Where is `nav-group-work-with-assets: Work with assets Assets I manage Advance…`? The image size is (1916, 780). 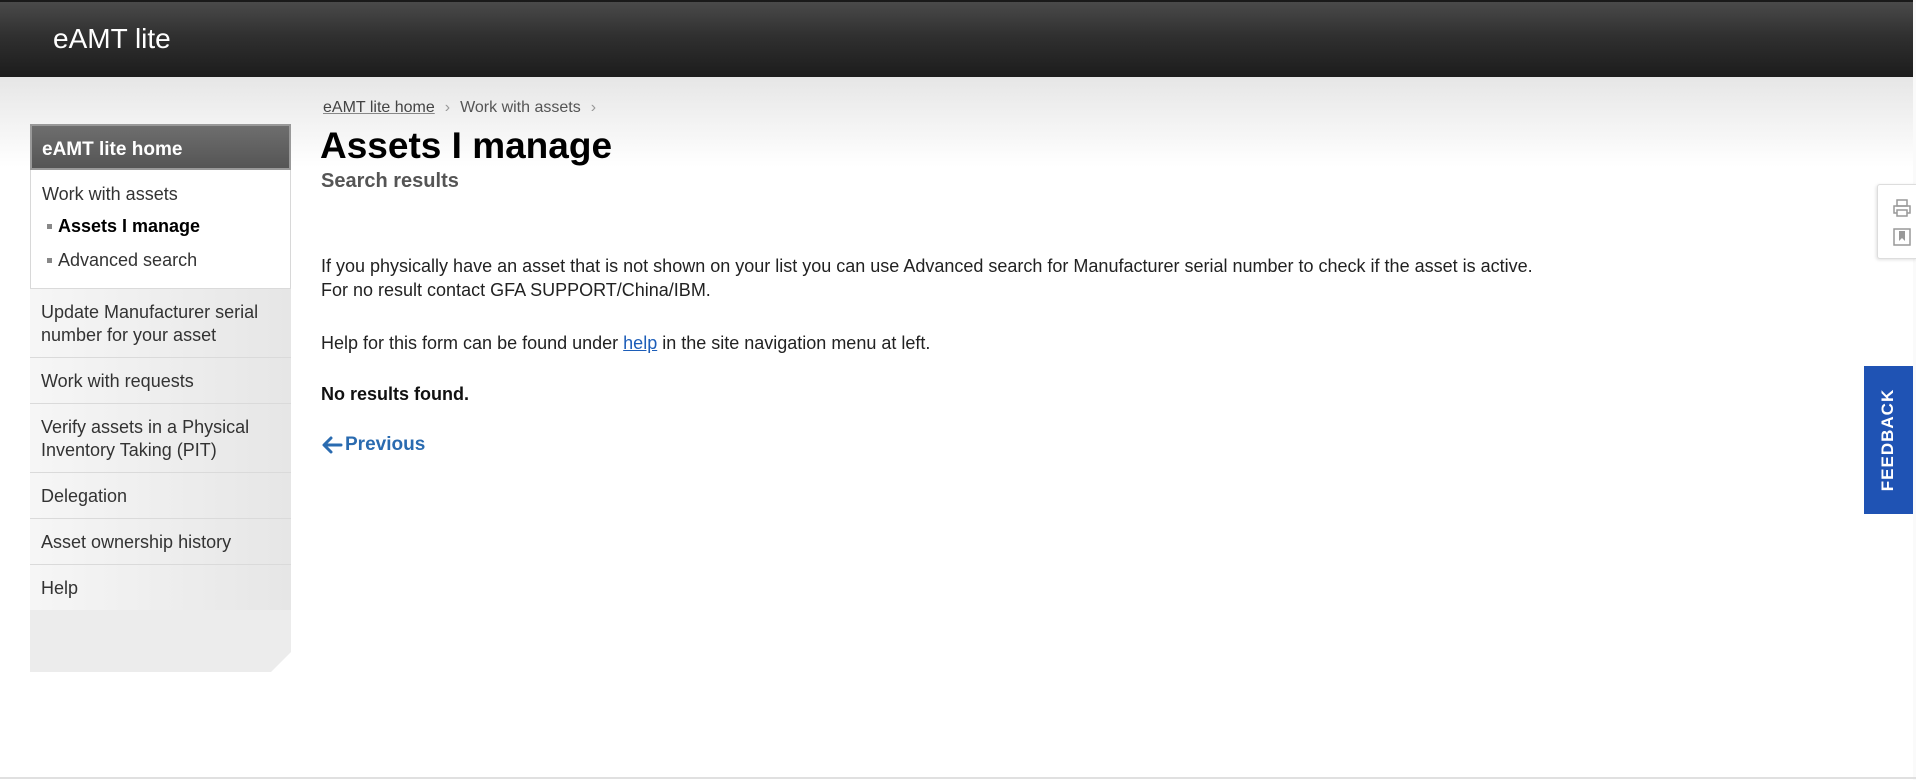
nav-group-work-with-assets: Work with assets Assets I manage Advance… is located at coordinates (160, 229).